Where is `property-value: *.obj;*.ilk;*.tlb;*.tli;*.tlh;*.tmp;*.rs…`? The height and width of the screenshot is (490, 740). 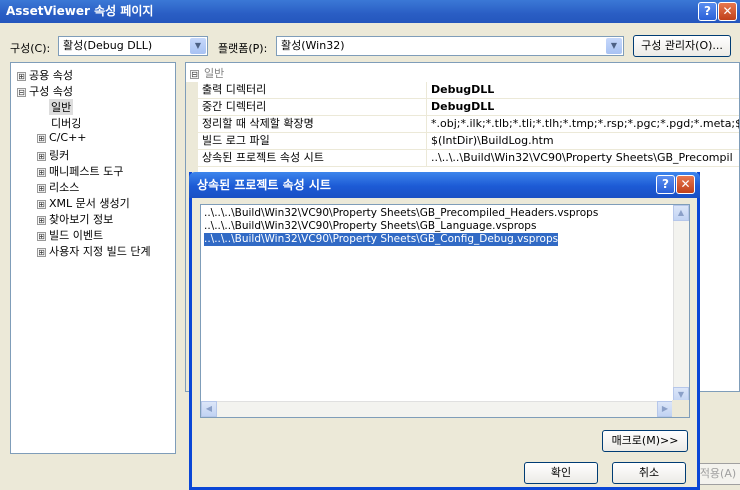
property-value: *.obj;*.ilk;*.tlb;*.tli;*.tlh;*.tmp;*.rs… is located at coordinates (582, 124).